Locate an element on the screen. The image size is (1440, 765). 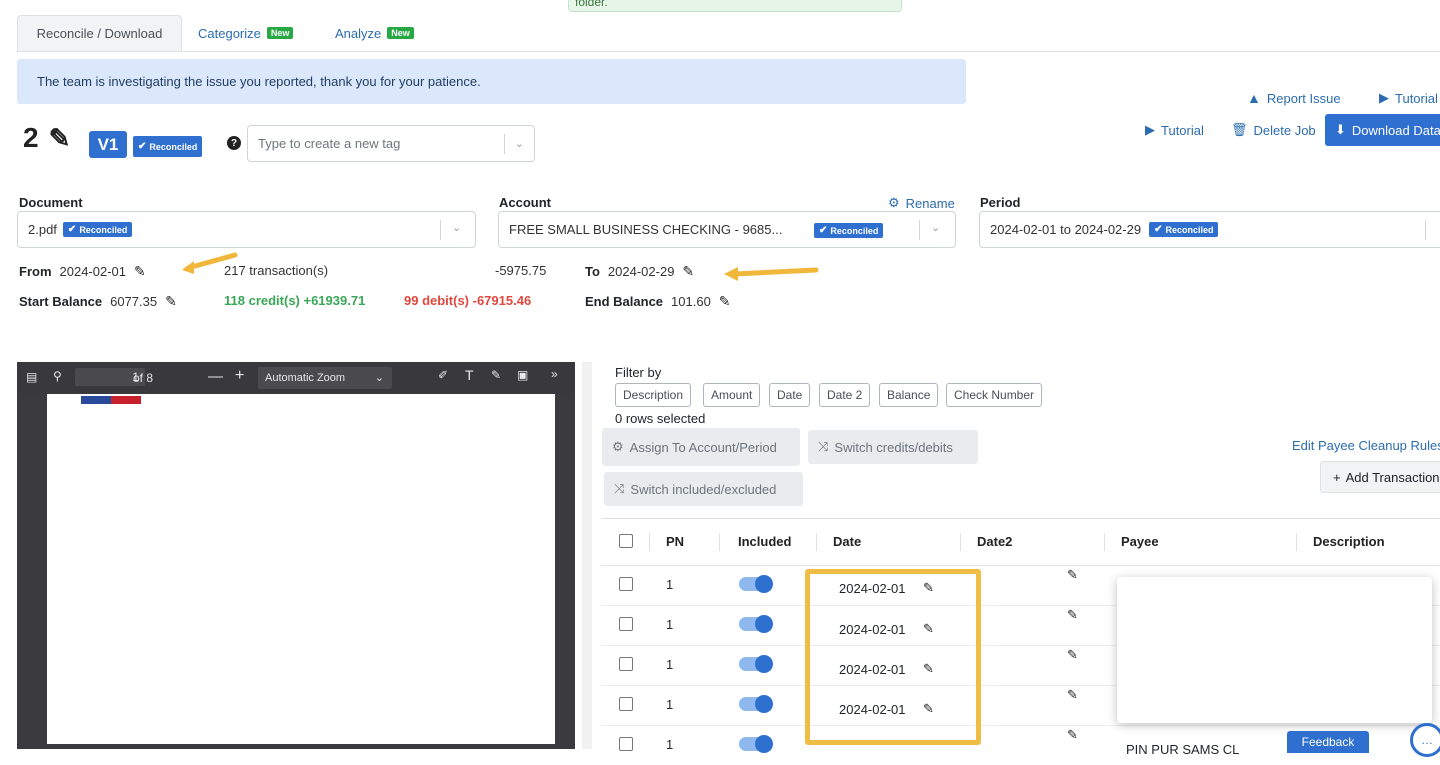
bank-logo is located at coordinates (111, 400).